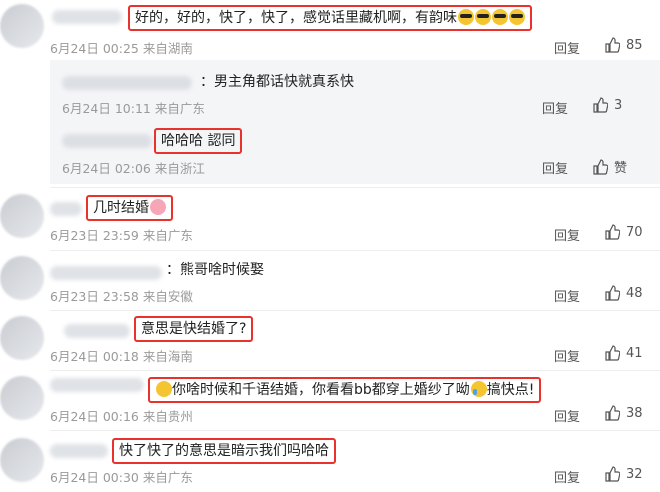 The image size is (660, 492). Describe the element at coordinates (296, 18) in the screenshot. I see `comment-text: 好的，好的，快了，快了，感觉话里藏机啊，有韵味` at that location.